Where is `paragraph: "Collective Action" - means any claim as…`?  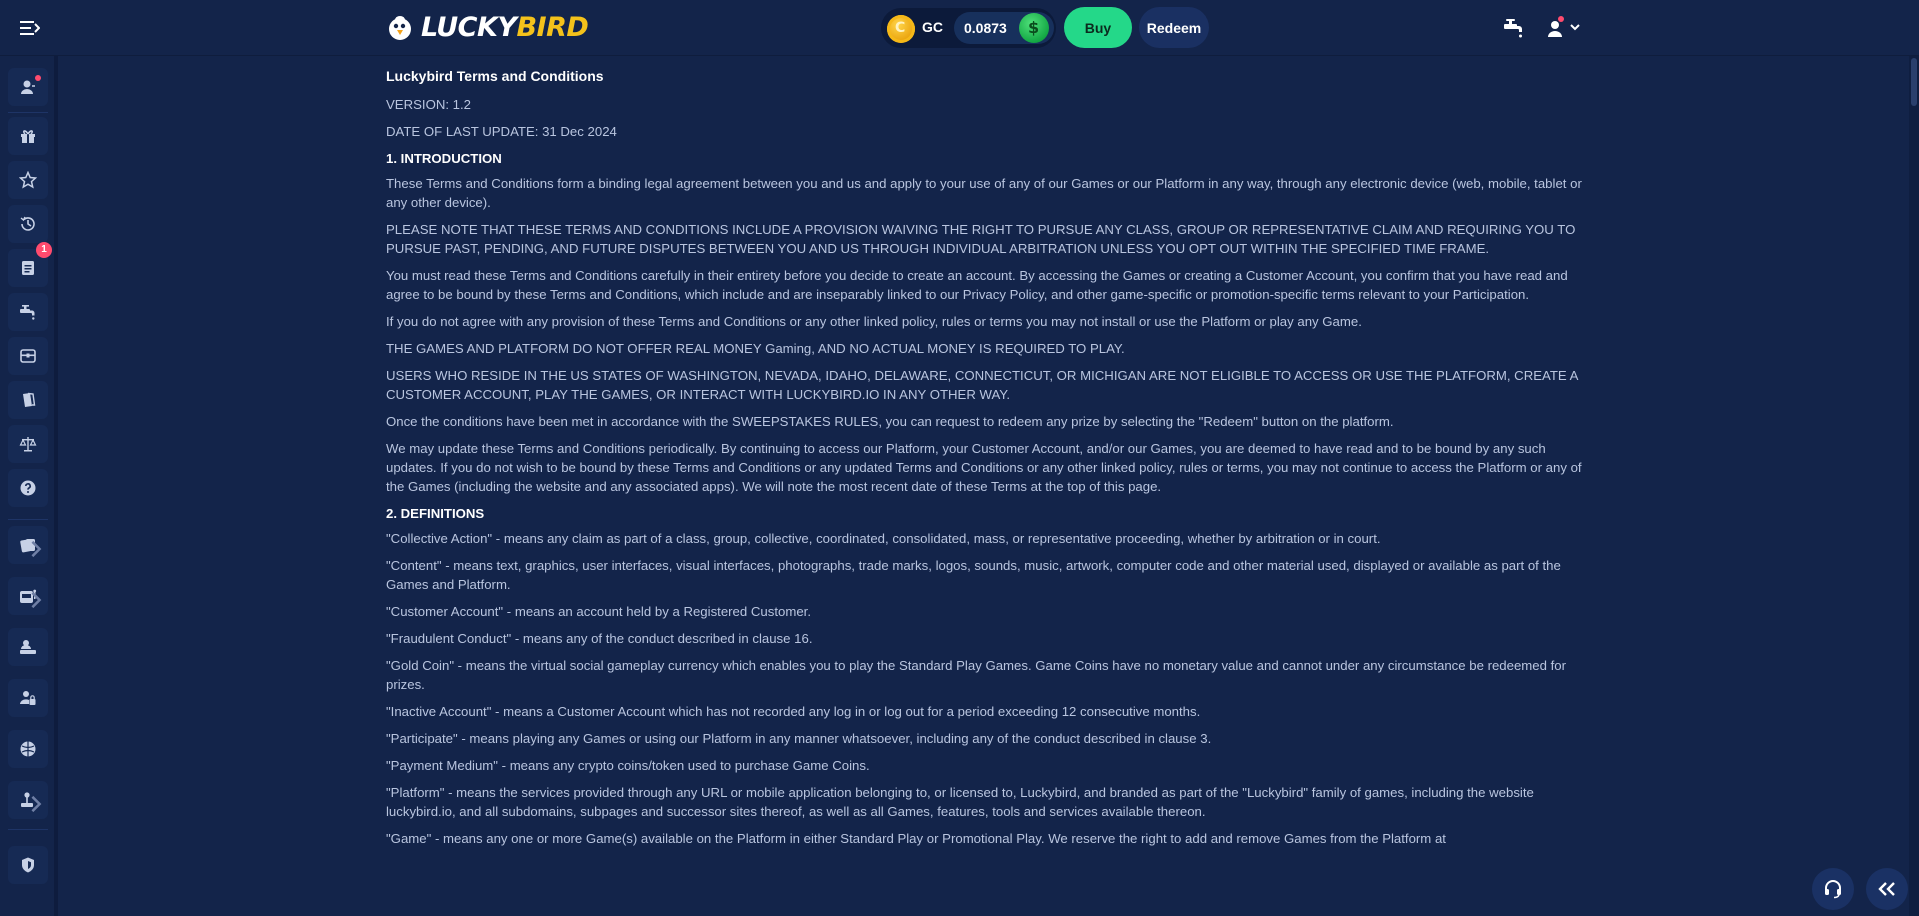
paragraph: "Collective Action" - means any claim as… is located at coordinates (883, 538).